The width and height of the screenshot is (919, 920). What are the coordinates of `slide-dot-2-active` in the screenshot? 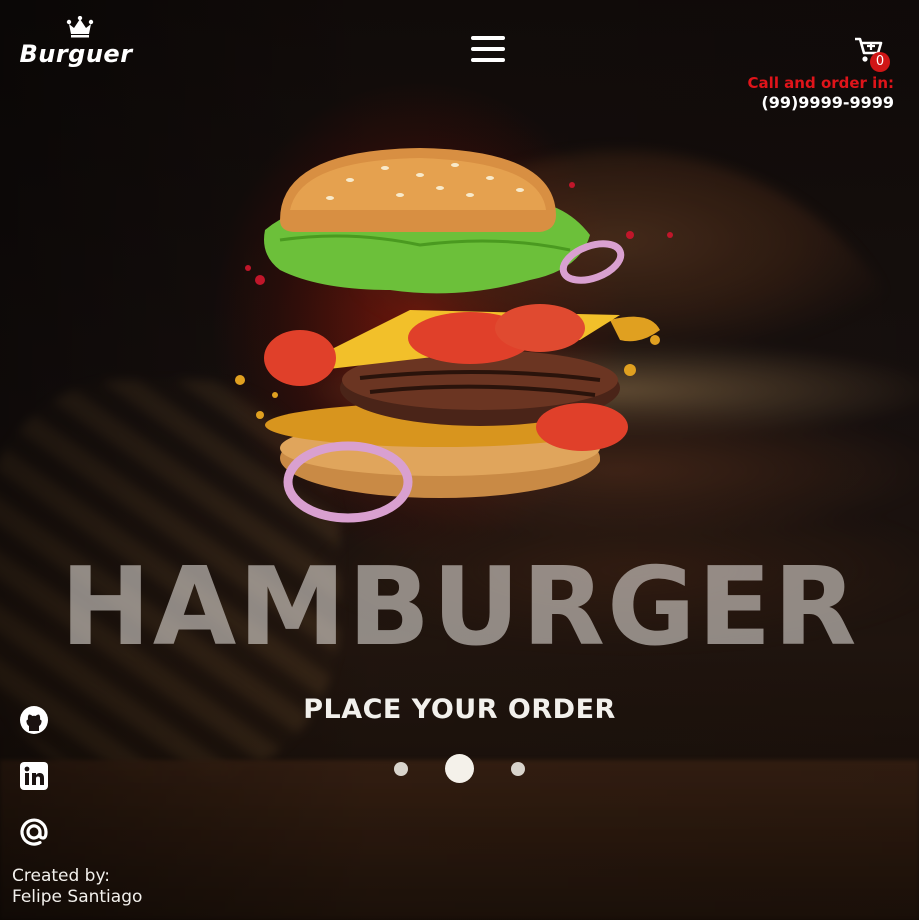 It's located at (459, 768).